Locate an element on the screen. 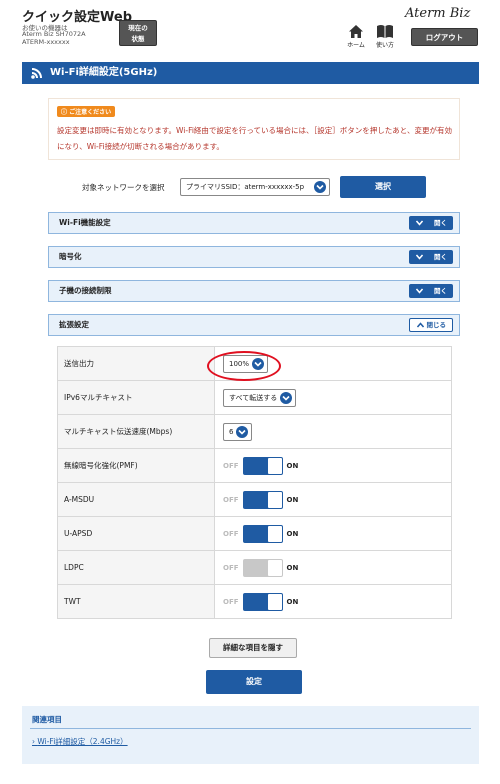 This screenshot has width=500, height=784. network-select-label: 対象ネットワークを選択 is located at coordinates (123, 187).